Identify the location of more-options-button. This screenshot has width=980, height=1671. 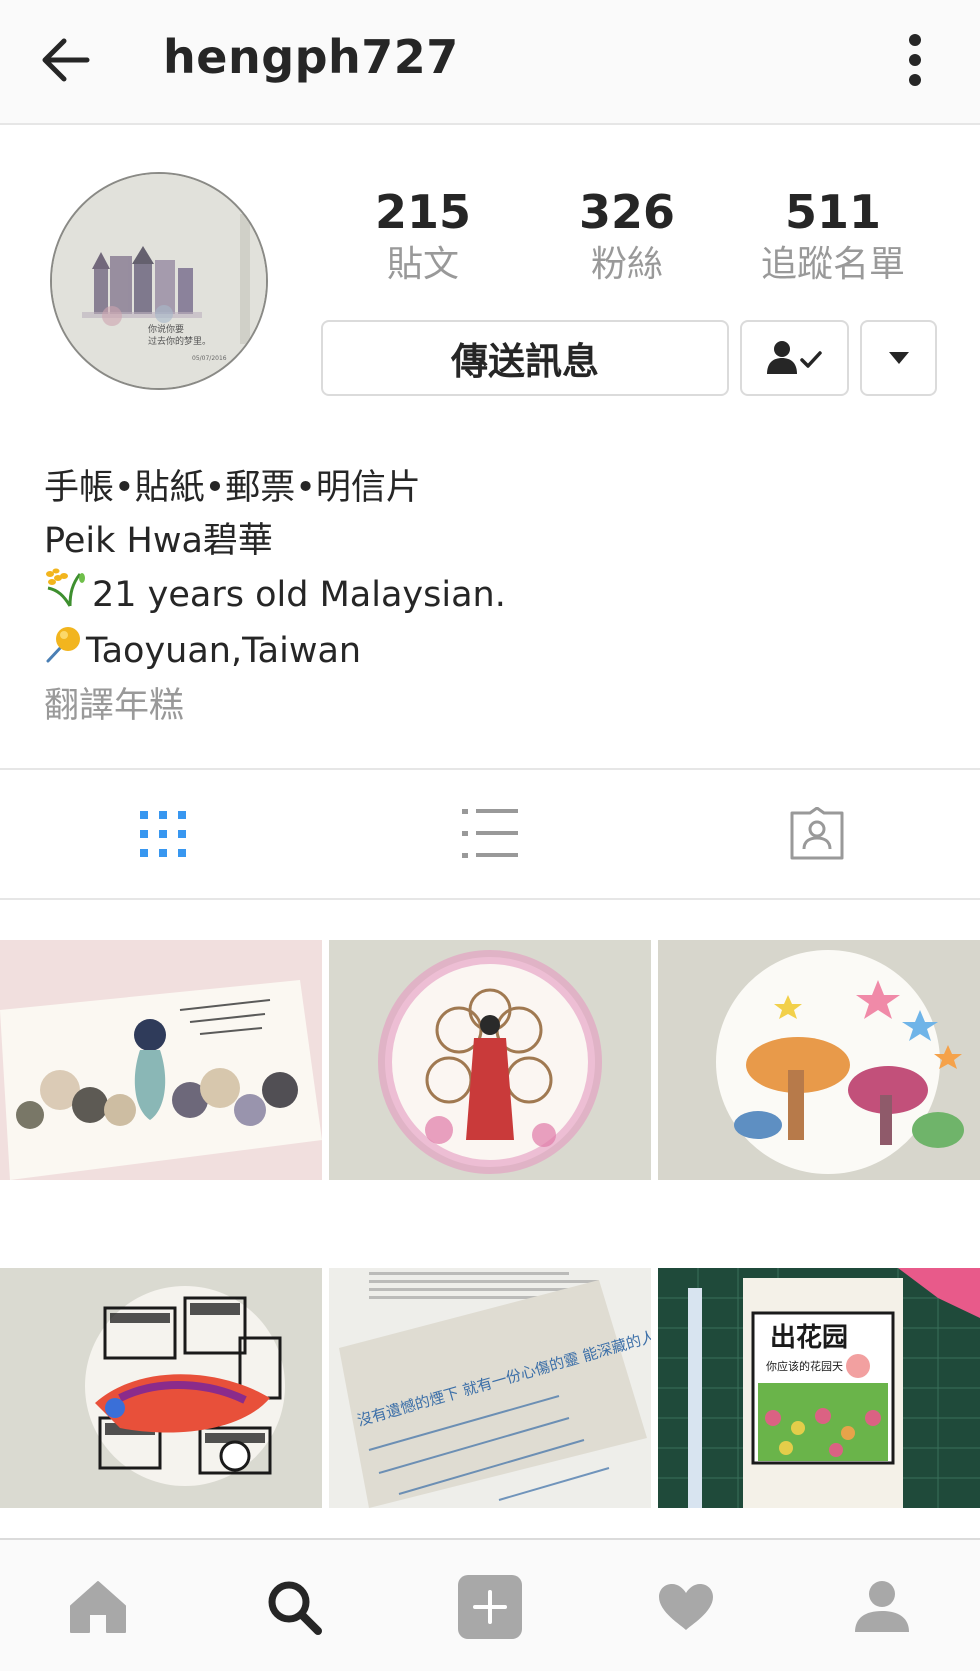
(915, 60).